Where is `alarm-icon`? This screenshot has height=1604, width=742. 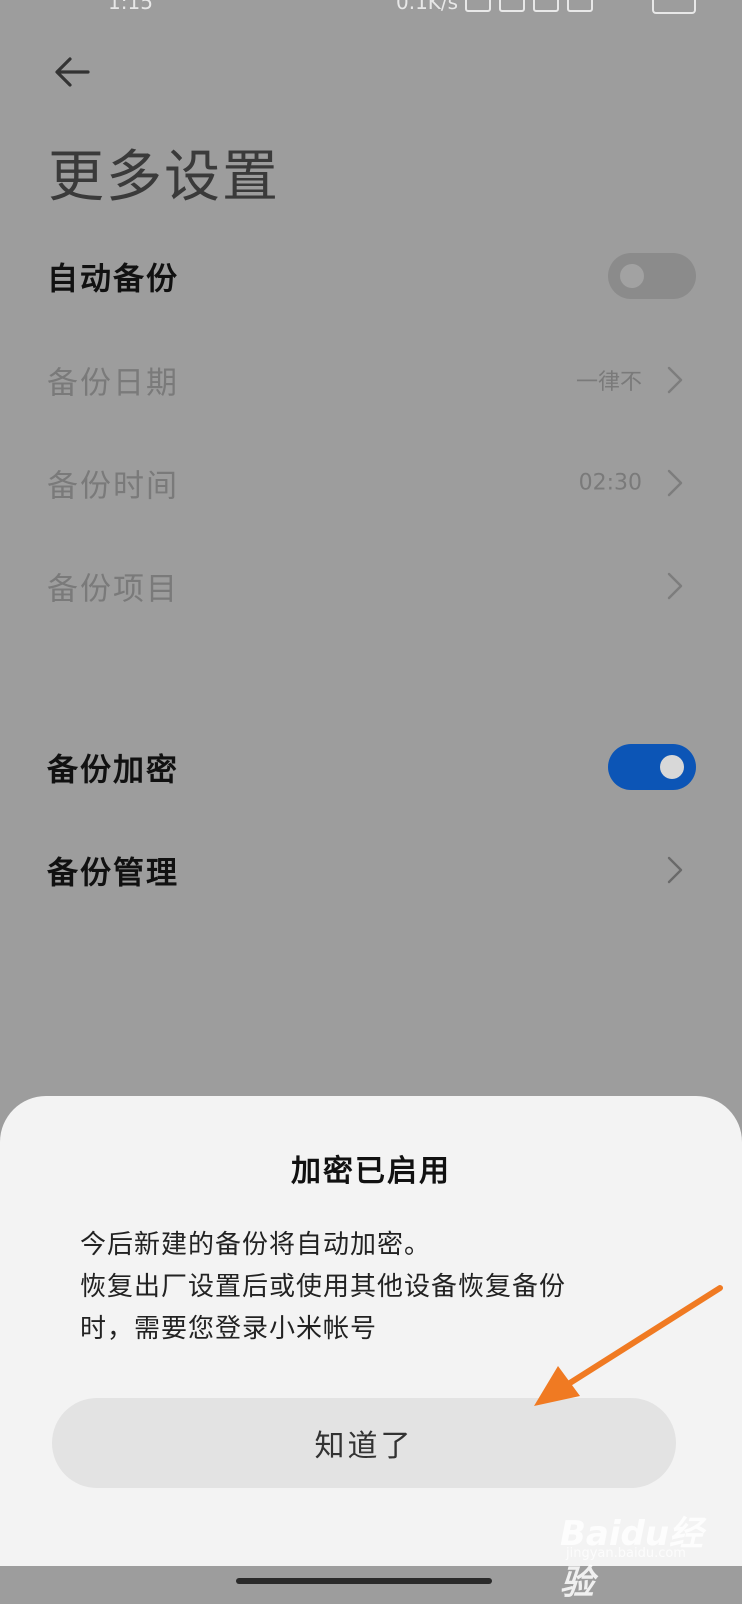
alarm-icon is located at coordinates (478, 6).